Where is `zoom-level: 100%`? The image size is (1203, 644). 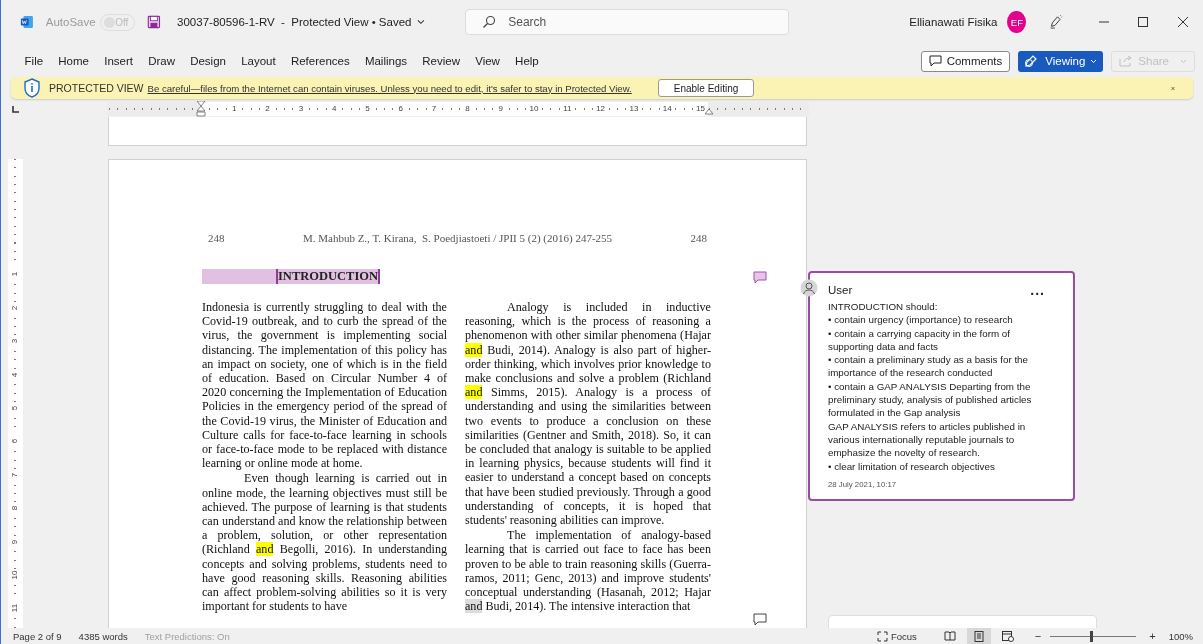 zoom-level: 100% is located at coordinates (1180, 636).